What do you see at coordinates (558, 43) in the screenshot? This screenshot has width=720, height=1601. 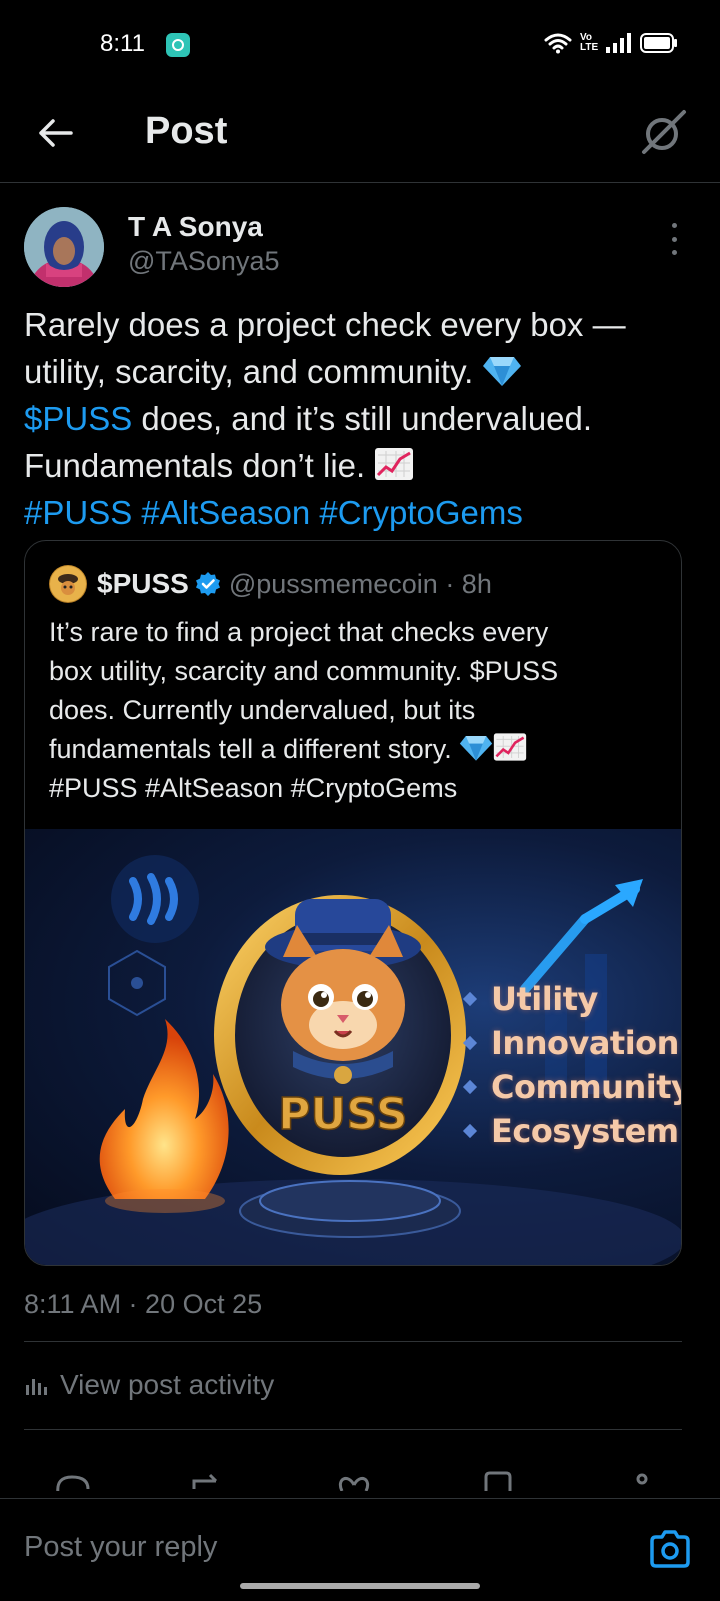 I see `wifi-icon` at bounding box center [558, 43].